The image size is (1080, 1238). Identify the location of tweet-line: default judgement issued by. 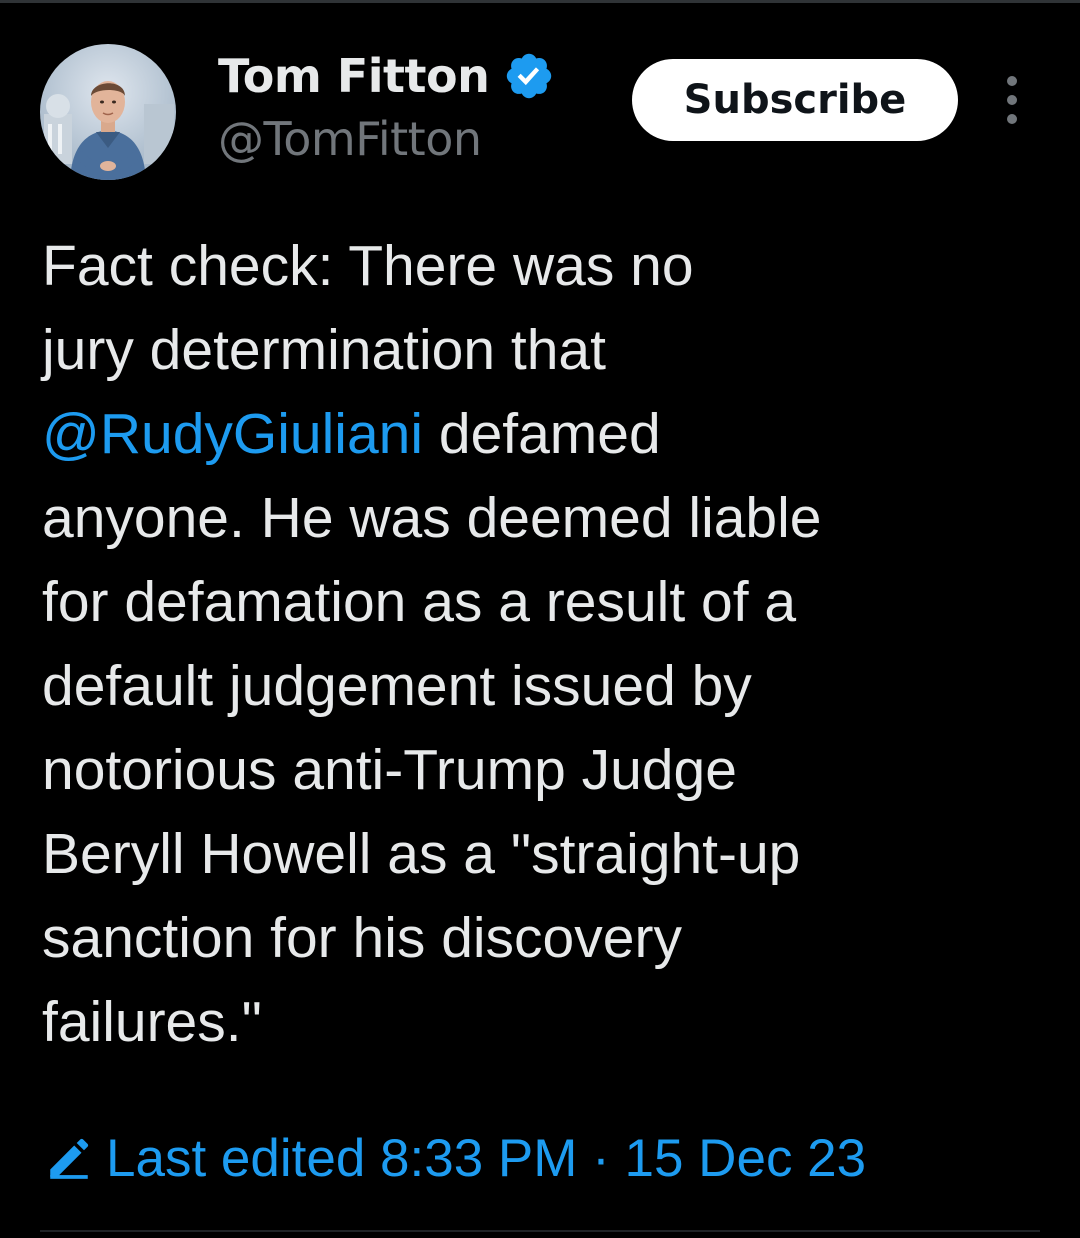
(397, 686).